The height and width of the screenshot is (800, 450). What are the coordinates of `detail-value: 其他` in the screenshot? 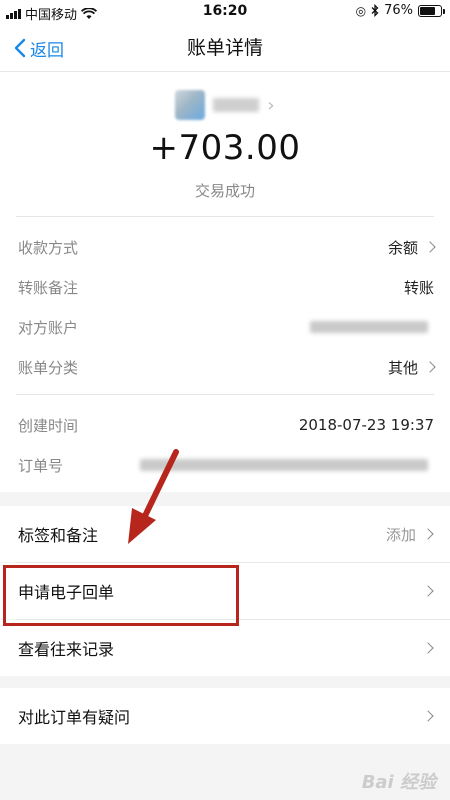 It's located at (402, 367).